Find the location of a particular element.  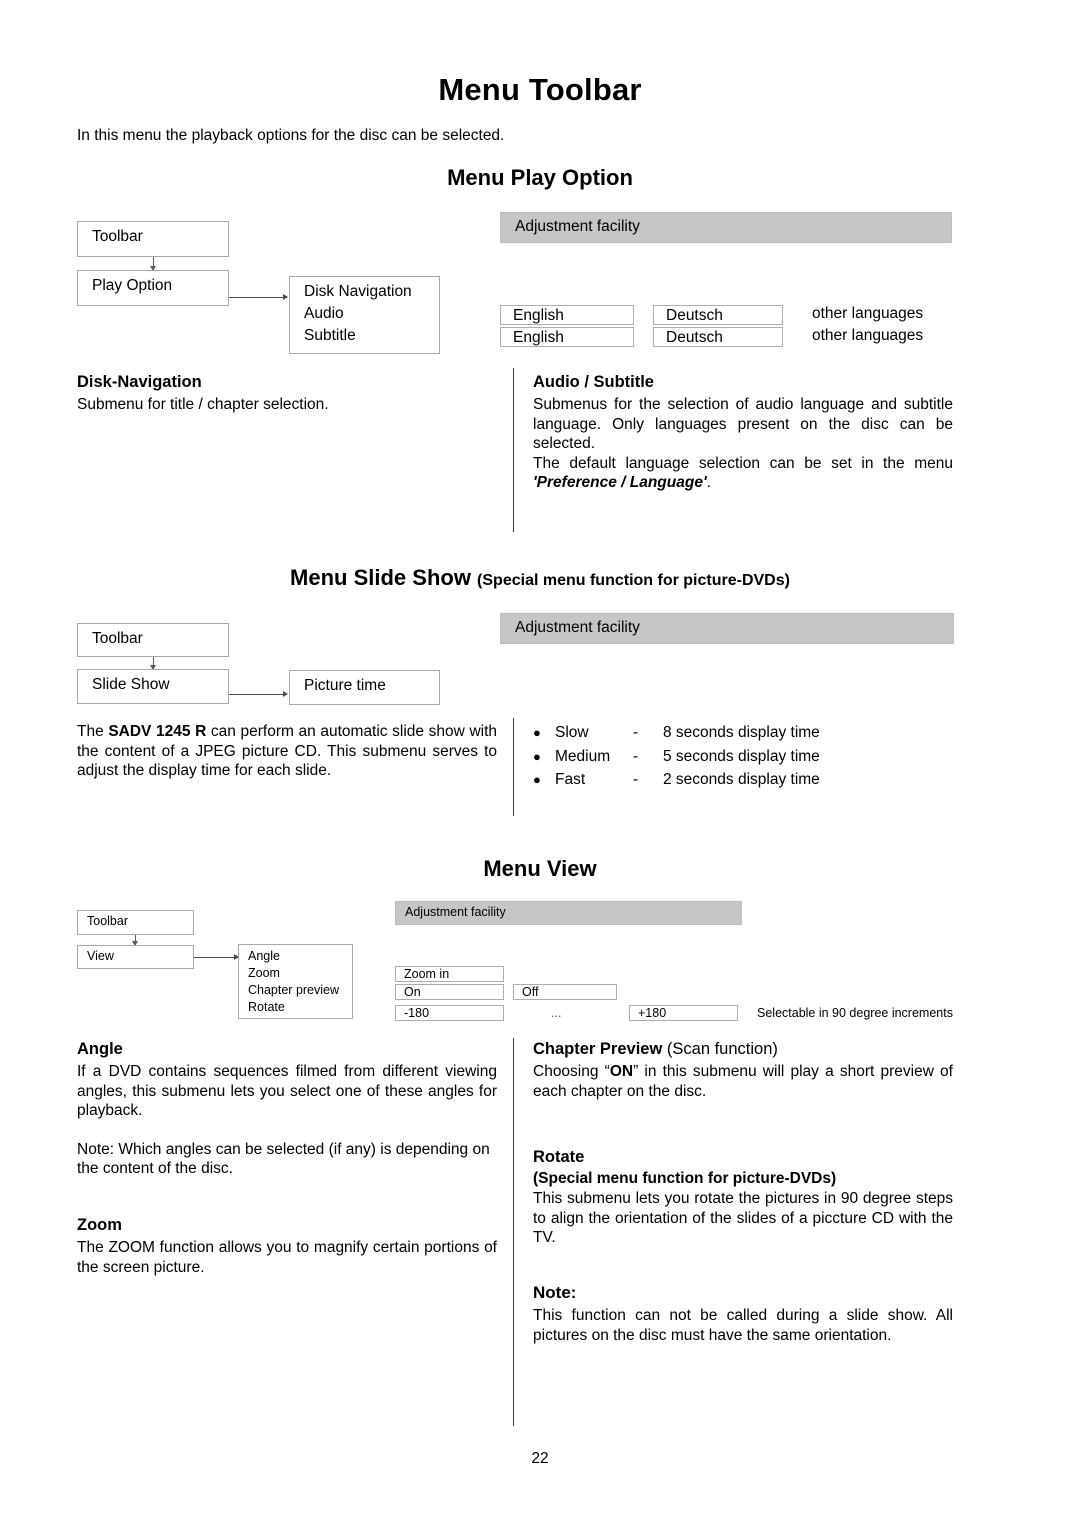

rotate-title: Rotate is located at coordinates (559, 1157).